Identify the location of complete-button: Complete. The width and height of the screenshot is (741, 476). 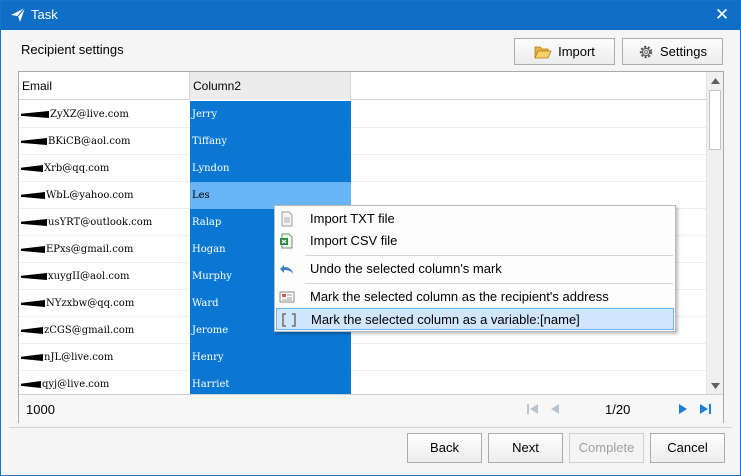
(606, 448).